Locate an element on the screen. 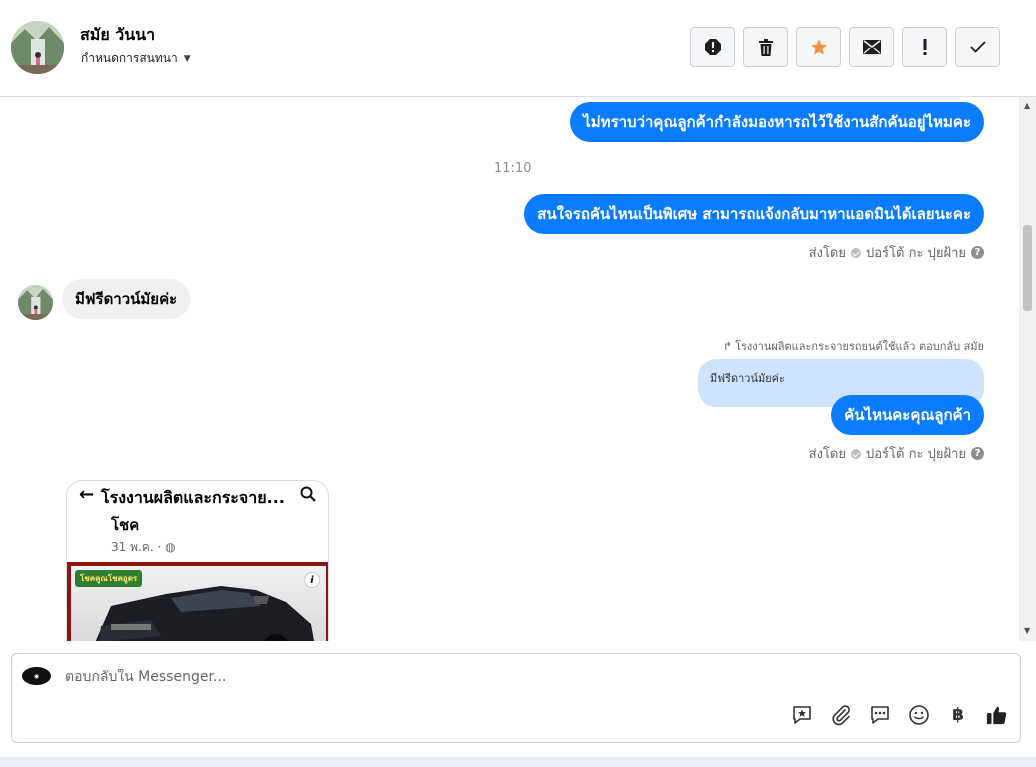 The image size is (1036, 767). follow-up-button is located at coordinates (818, 47).